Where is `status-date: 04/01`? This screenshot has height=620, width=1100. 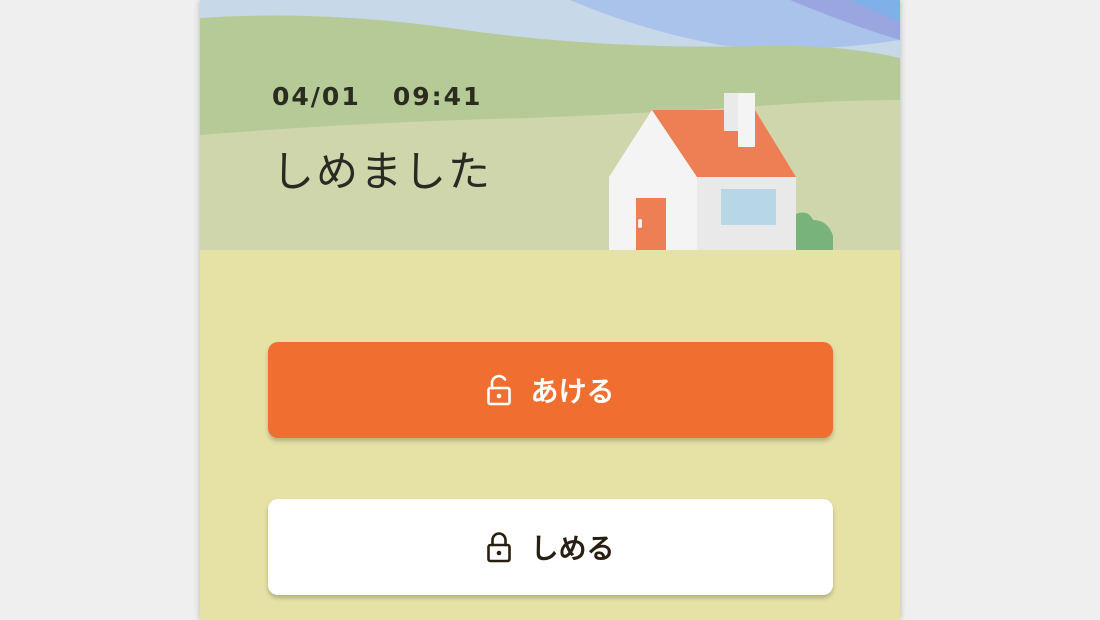 status-date: 04/01 is located at coordinates (316, 96).